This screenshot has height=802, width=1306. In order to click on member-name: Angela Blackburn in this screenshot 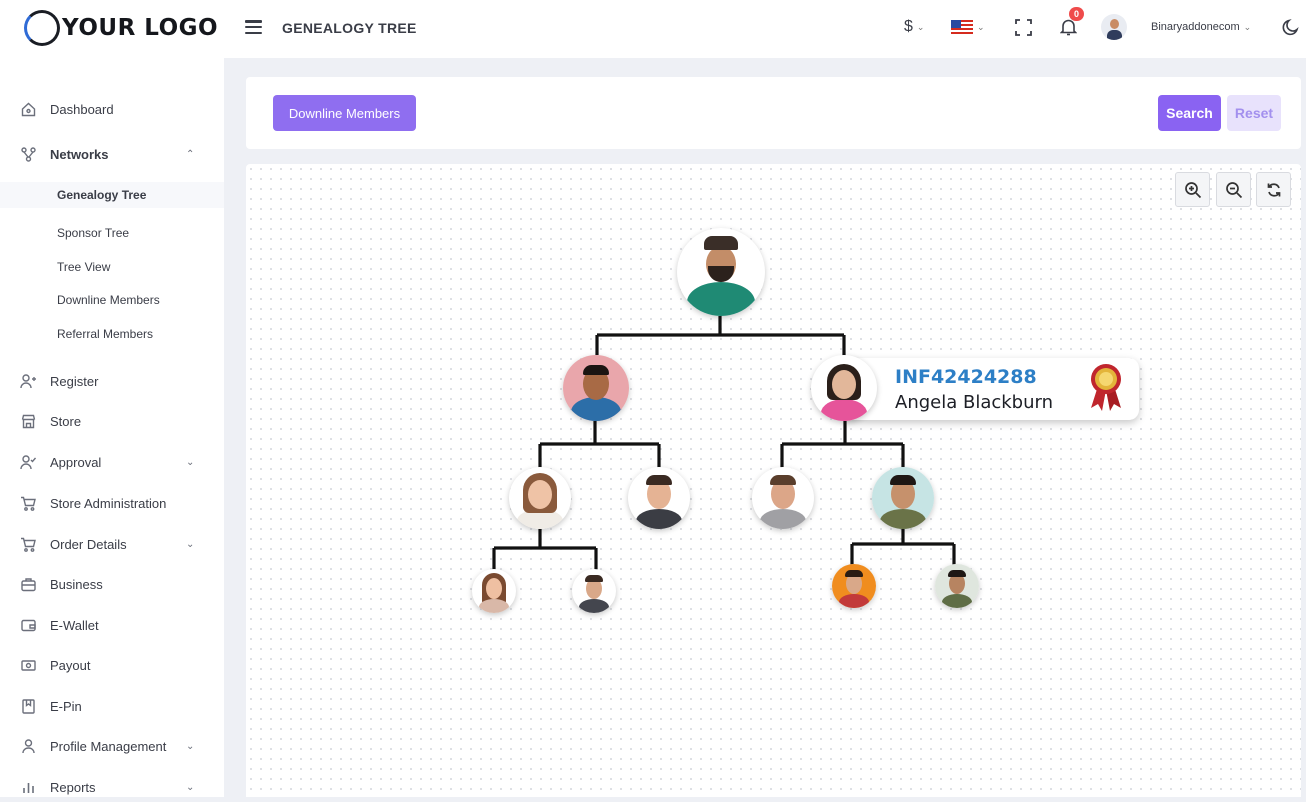, I will do `click(974, 402)`.